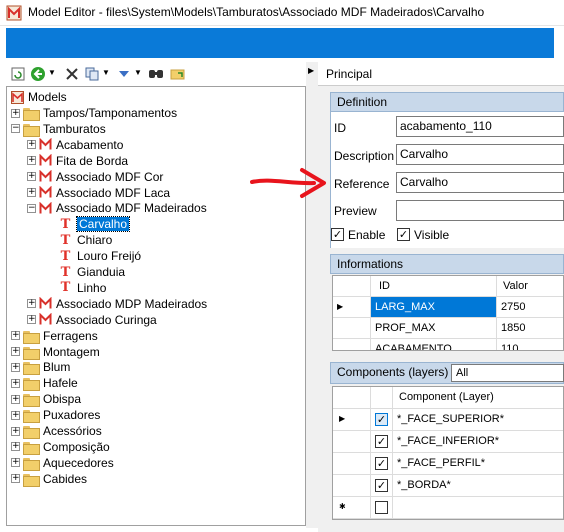 The image size is (564, 532). What do you see at coordinates (117, 208) in the screenshot?
I see `tree-item: − Associado MDF Madeirados` at bounding box center [117, 208].